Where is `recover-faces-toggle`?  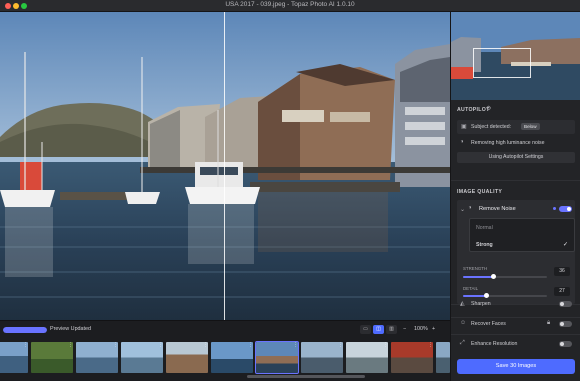
recover-faces-toggle is located at coordinates (565, 324).